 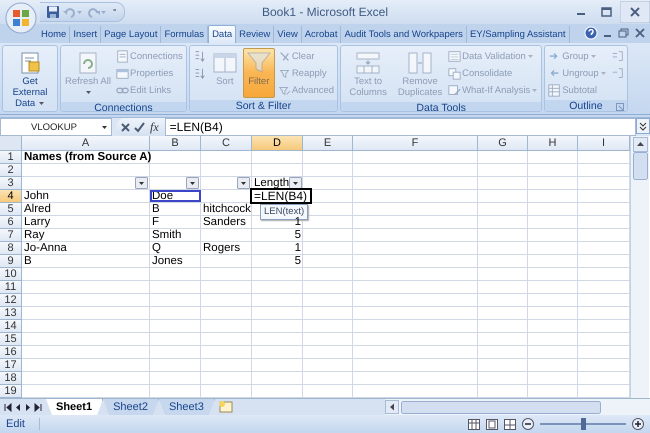 I want to click on row-header: 19, so click(x=11, y=391).